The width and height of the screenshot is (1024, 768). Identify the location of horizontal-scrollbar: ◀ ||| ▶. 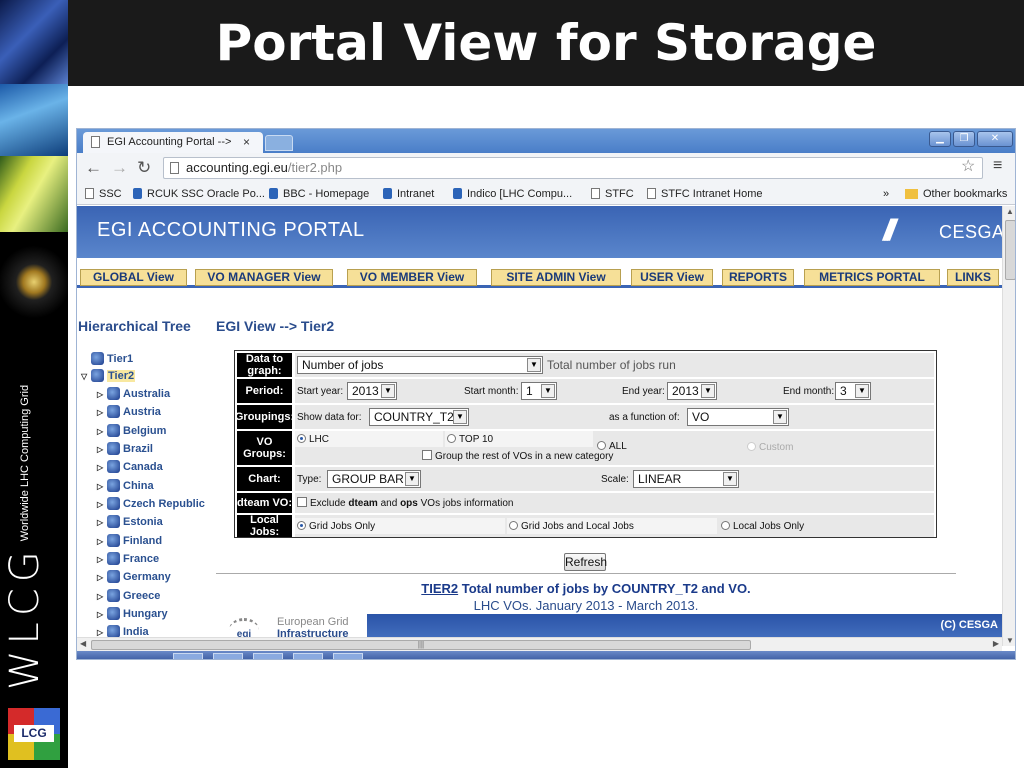
(539, 644).